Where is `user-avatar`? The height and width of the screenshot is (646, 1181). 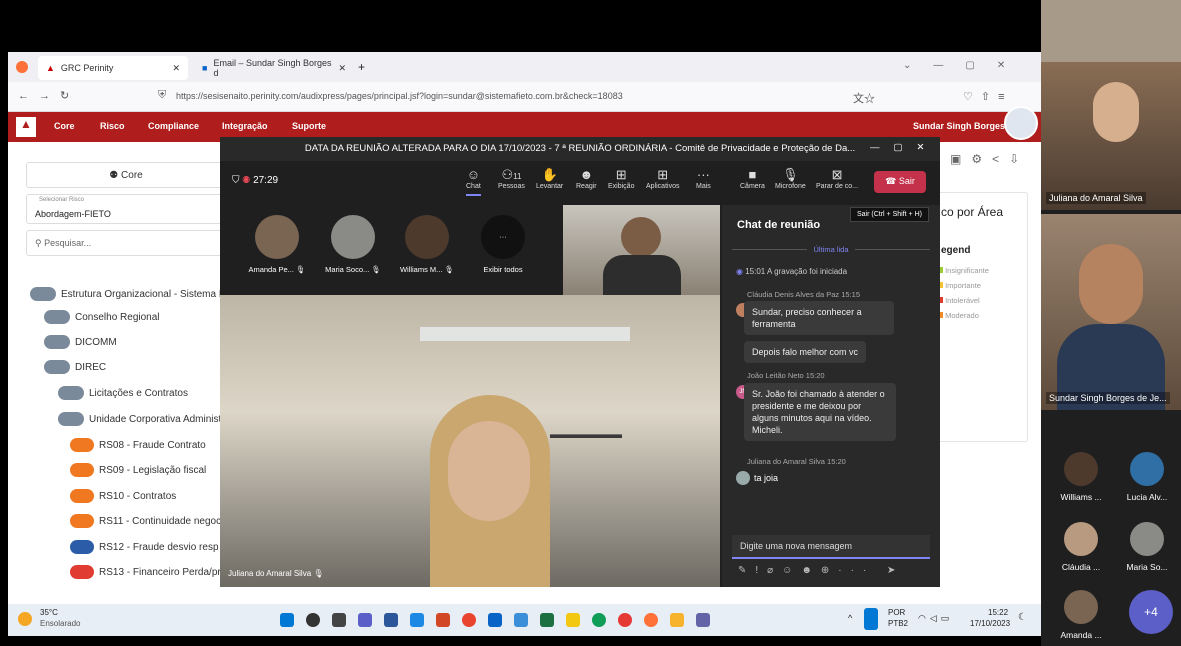 user-avatar is located at coordinates (1021, 123).